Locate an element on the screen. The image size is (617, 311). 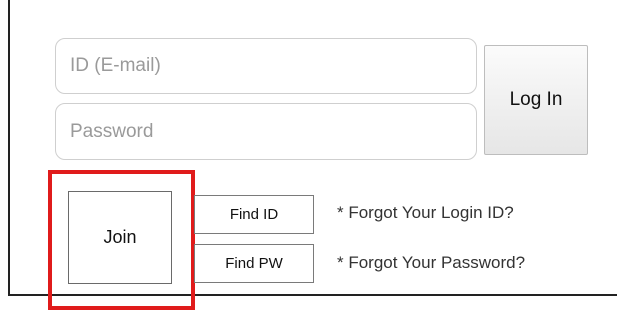
id-email-input is located at coordinates (266, 66).